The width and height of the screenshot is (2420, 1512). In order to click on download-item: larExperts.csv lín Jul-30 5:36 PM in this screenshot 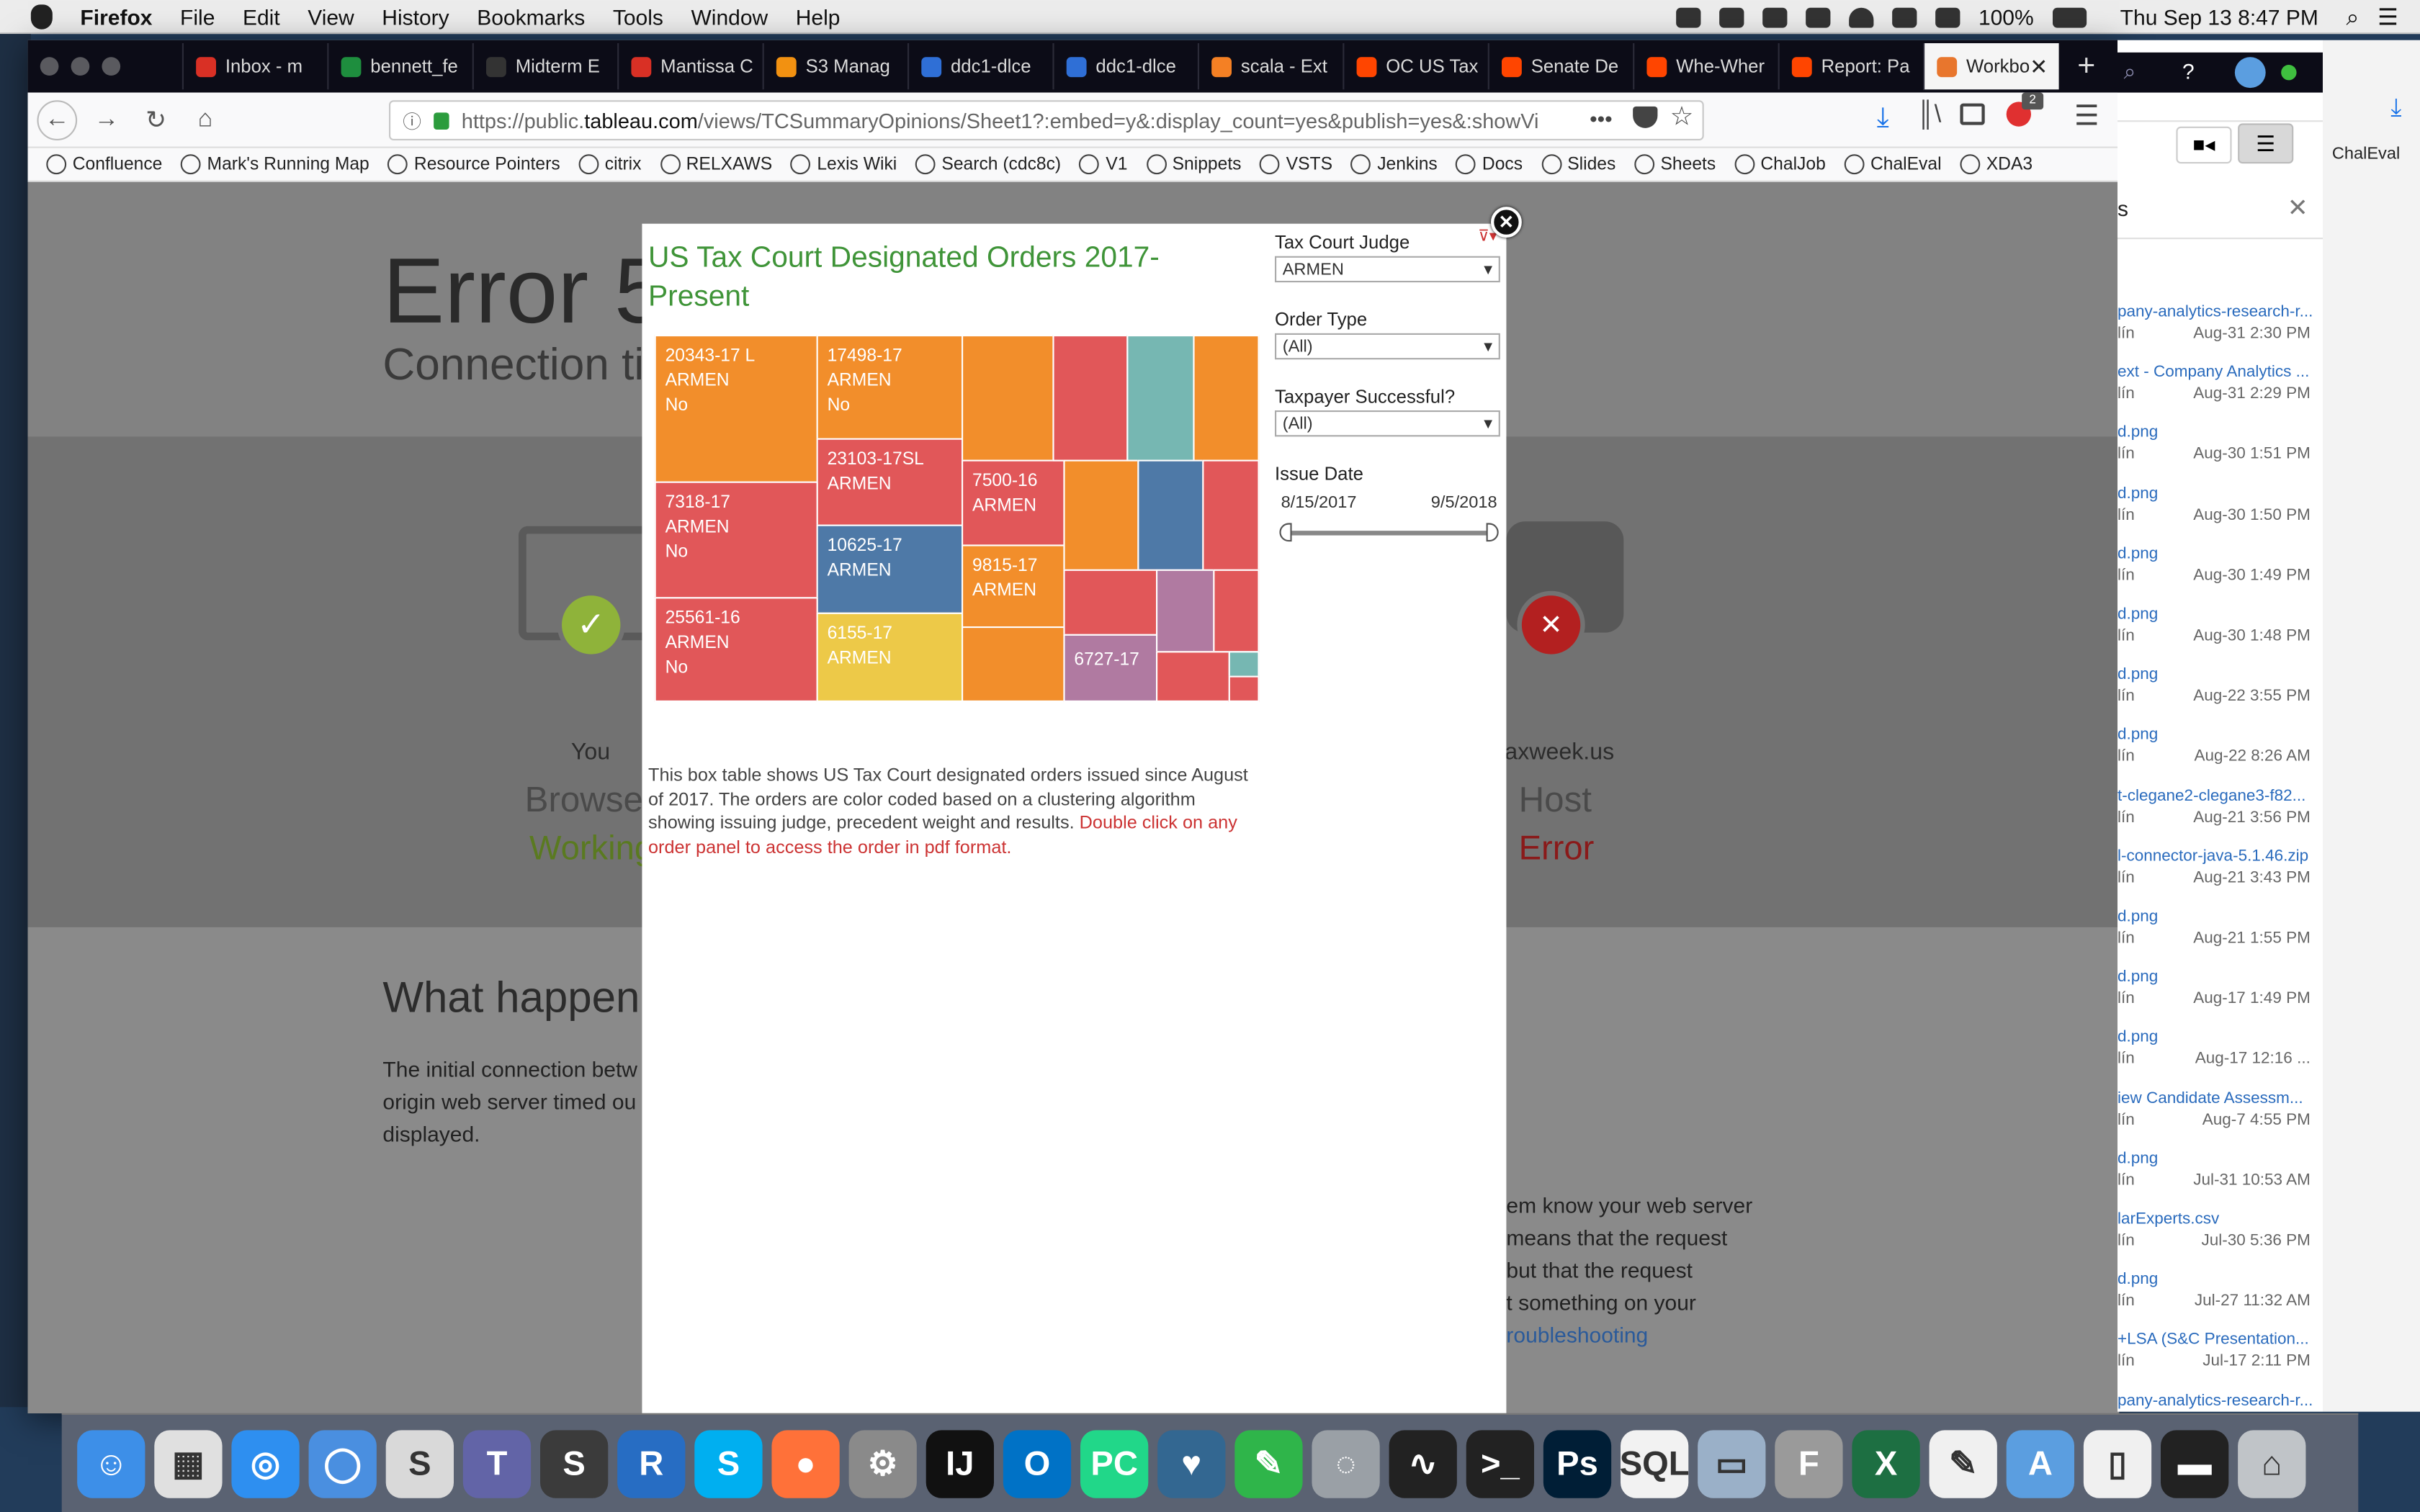, I will do `click(2220, 1229)`.